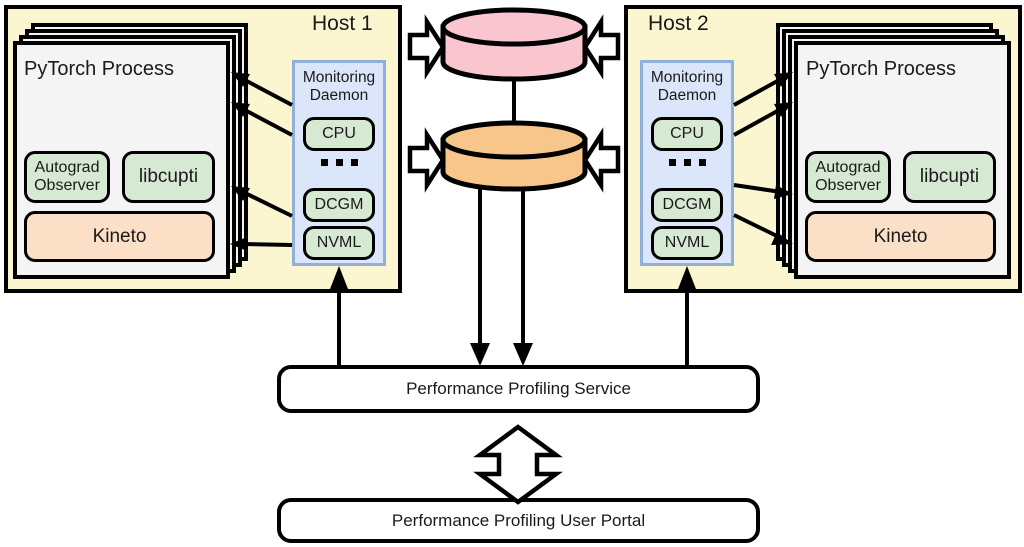 This screenshot has height=547, width=1024. I want to click on host-1-libcupti: libcupti, so click(168, 177).